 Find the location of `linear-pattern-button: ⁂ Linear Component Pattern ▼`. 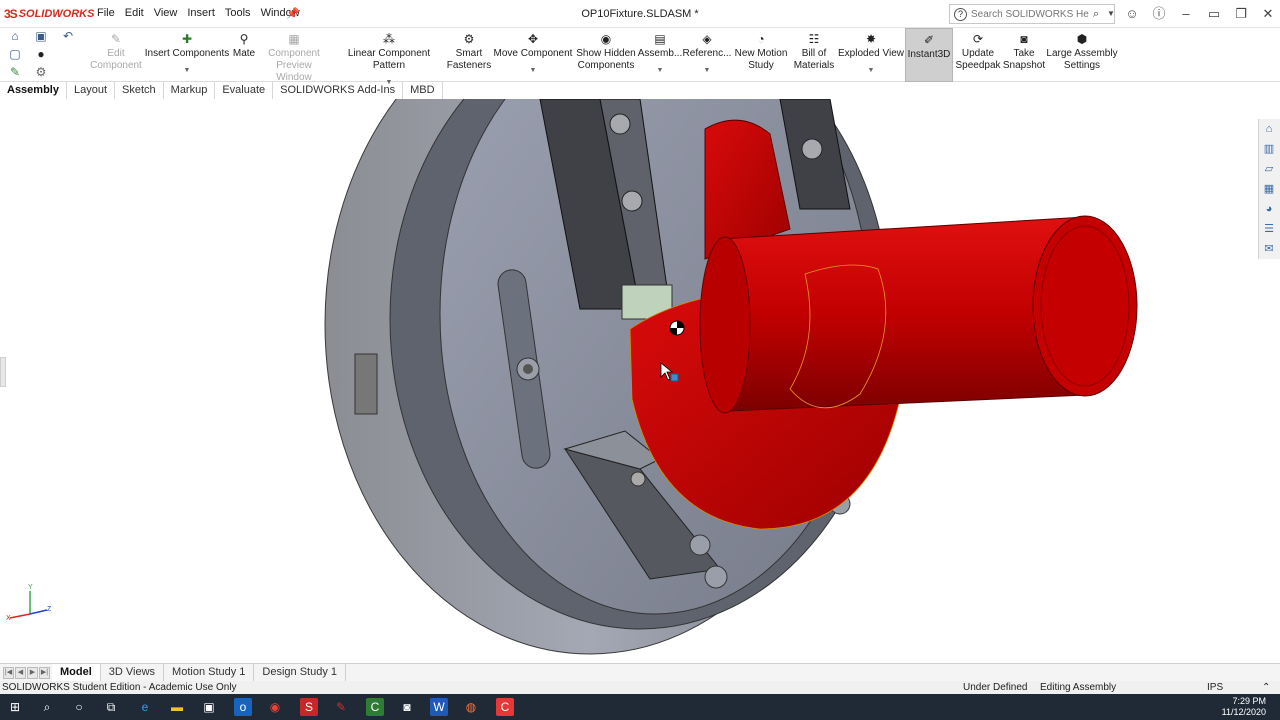

linear-pattern-button: ⁂ Linear Component Pattern ▼ is located at coordinates (389, 57).